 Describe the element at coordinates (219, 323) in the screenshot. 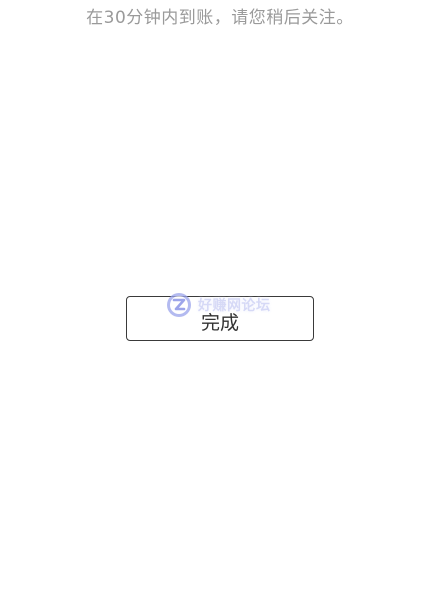

I see `done-button-label: 完成` at that location.